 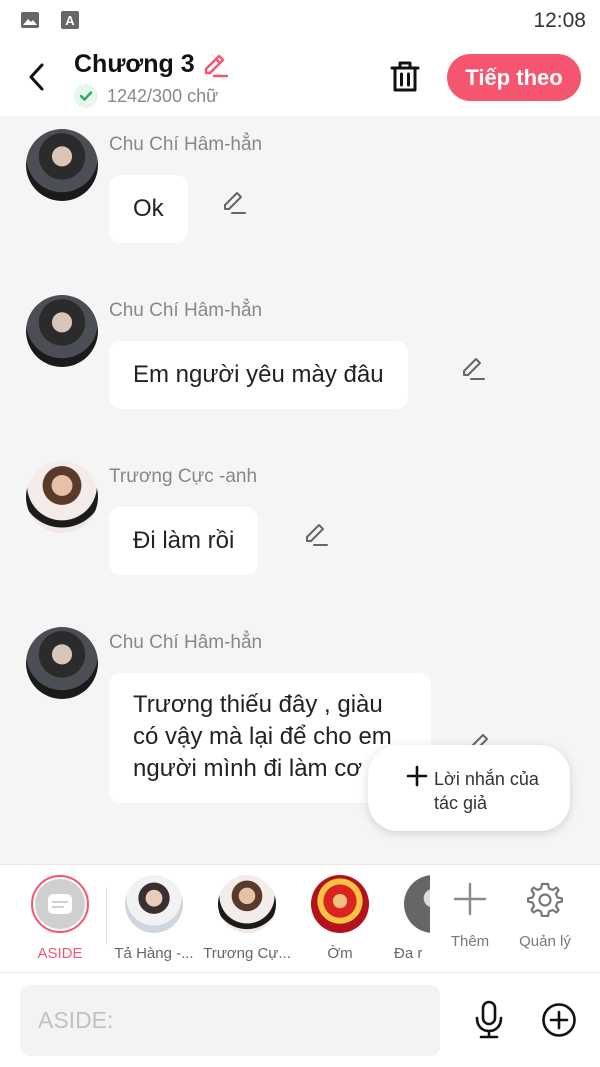 What do you see at coordinates (60, 953) in the screenshot?
I see `character-name: ASIDE` at bounding box center [60, 953].